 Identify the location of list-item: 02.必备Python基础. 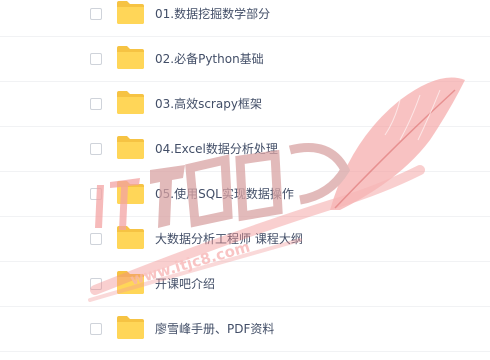
(245, 59).